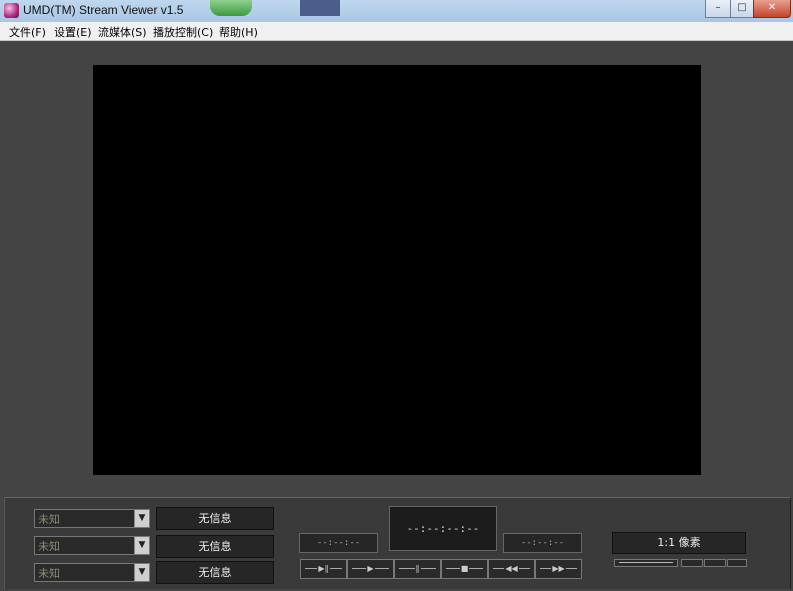  I want to click on fast-forward-icon: ▶▶, so click(558, 568).